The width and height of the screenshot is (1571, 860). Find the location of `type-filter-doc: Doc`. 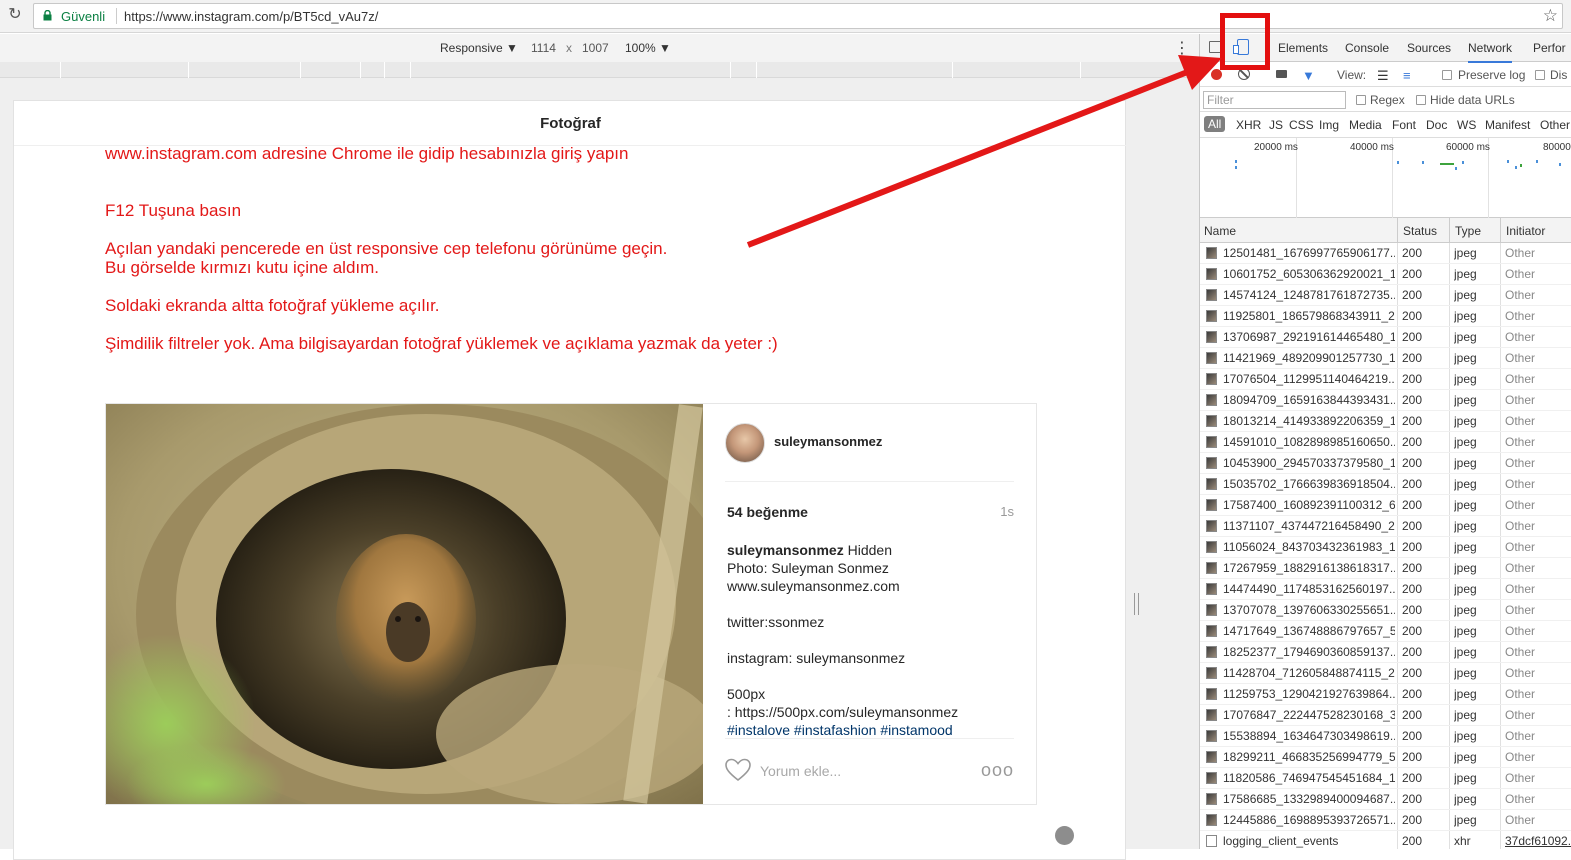

type-filter-doc: Doc is located at coordinates (1436, 125).